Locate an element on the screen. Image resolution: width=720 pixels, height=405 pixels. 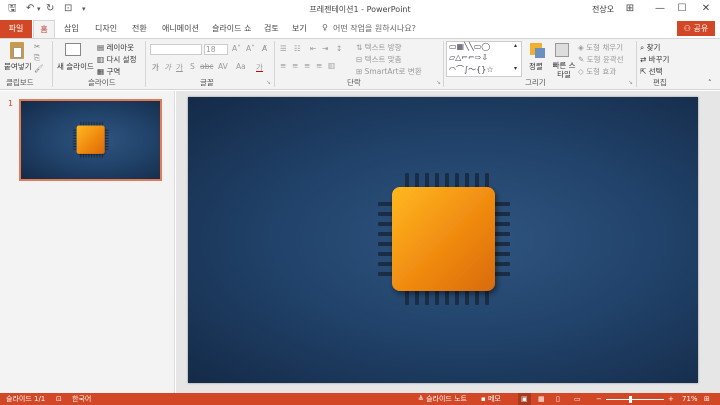
shapes-row-2: ▱△⌐⌐⇨⇩ is located at coordinates (468, 57).